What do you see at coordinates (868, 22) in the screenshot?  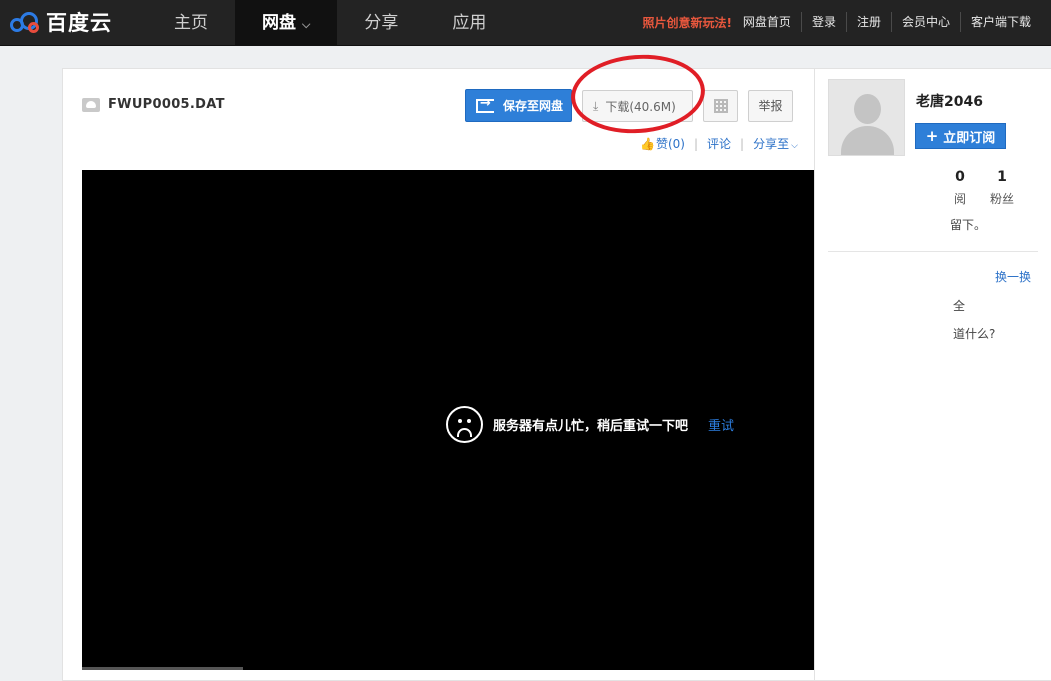 I see `register-link: 注册` at bounding box center [868, 22].